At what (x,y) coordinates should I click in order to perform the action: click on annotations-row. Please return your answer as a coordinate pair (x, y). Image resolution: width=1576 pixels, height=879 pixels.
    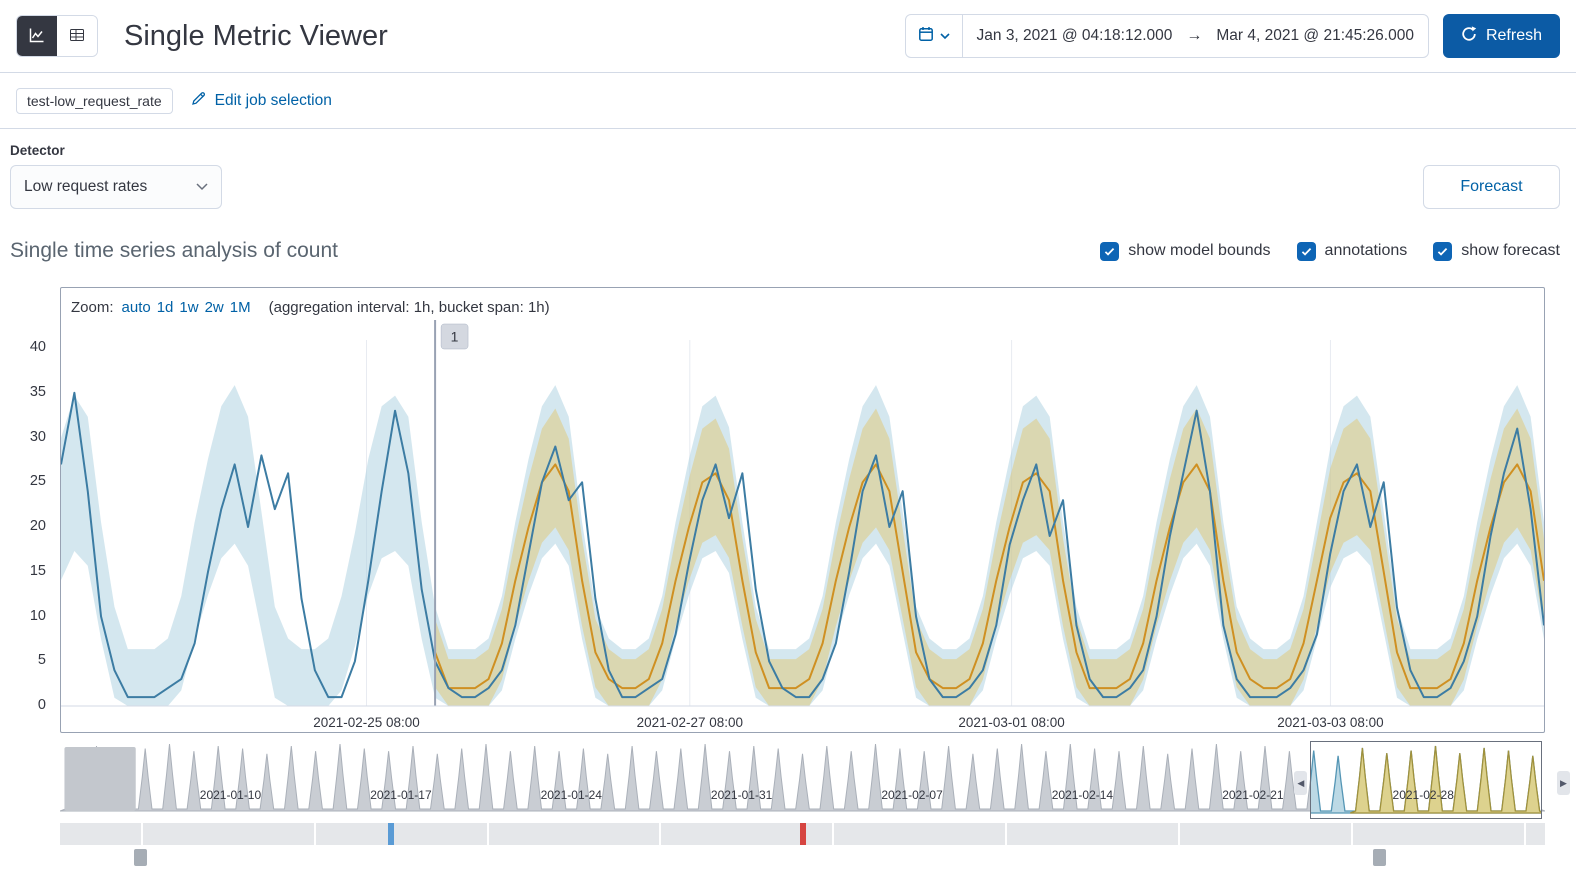
    Looking at the image, I should click on (802, 859).